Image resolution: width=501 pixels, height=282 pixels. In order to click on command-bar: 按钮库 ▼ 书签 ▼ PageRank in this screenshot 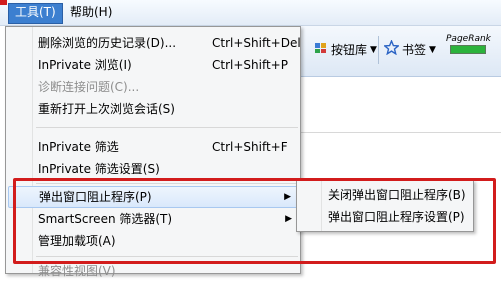, I will do `click(400, 51)`.